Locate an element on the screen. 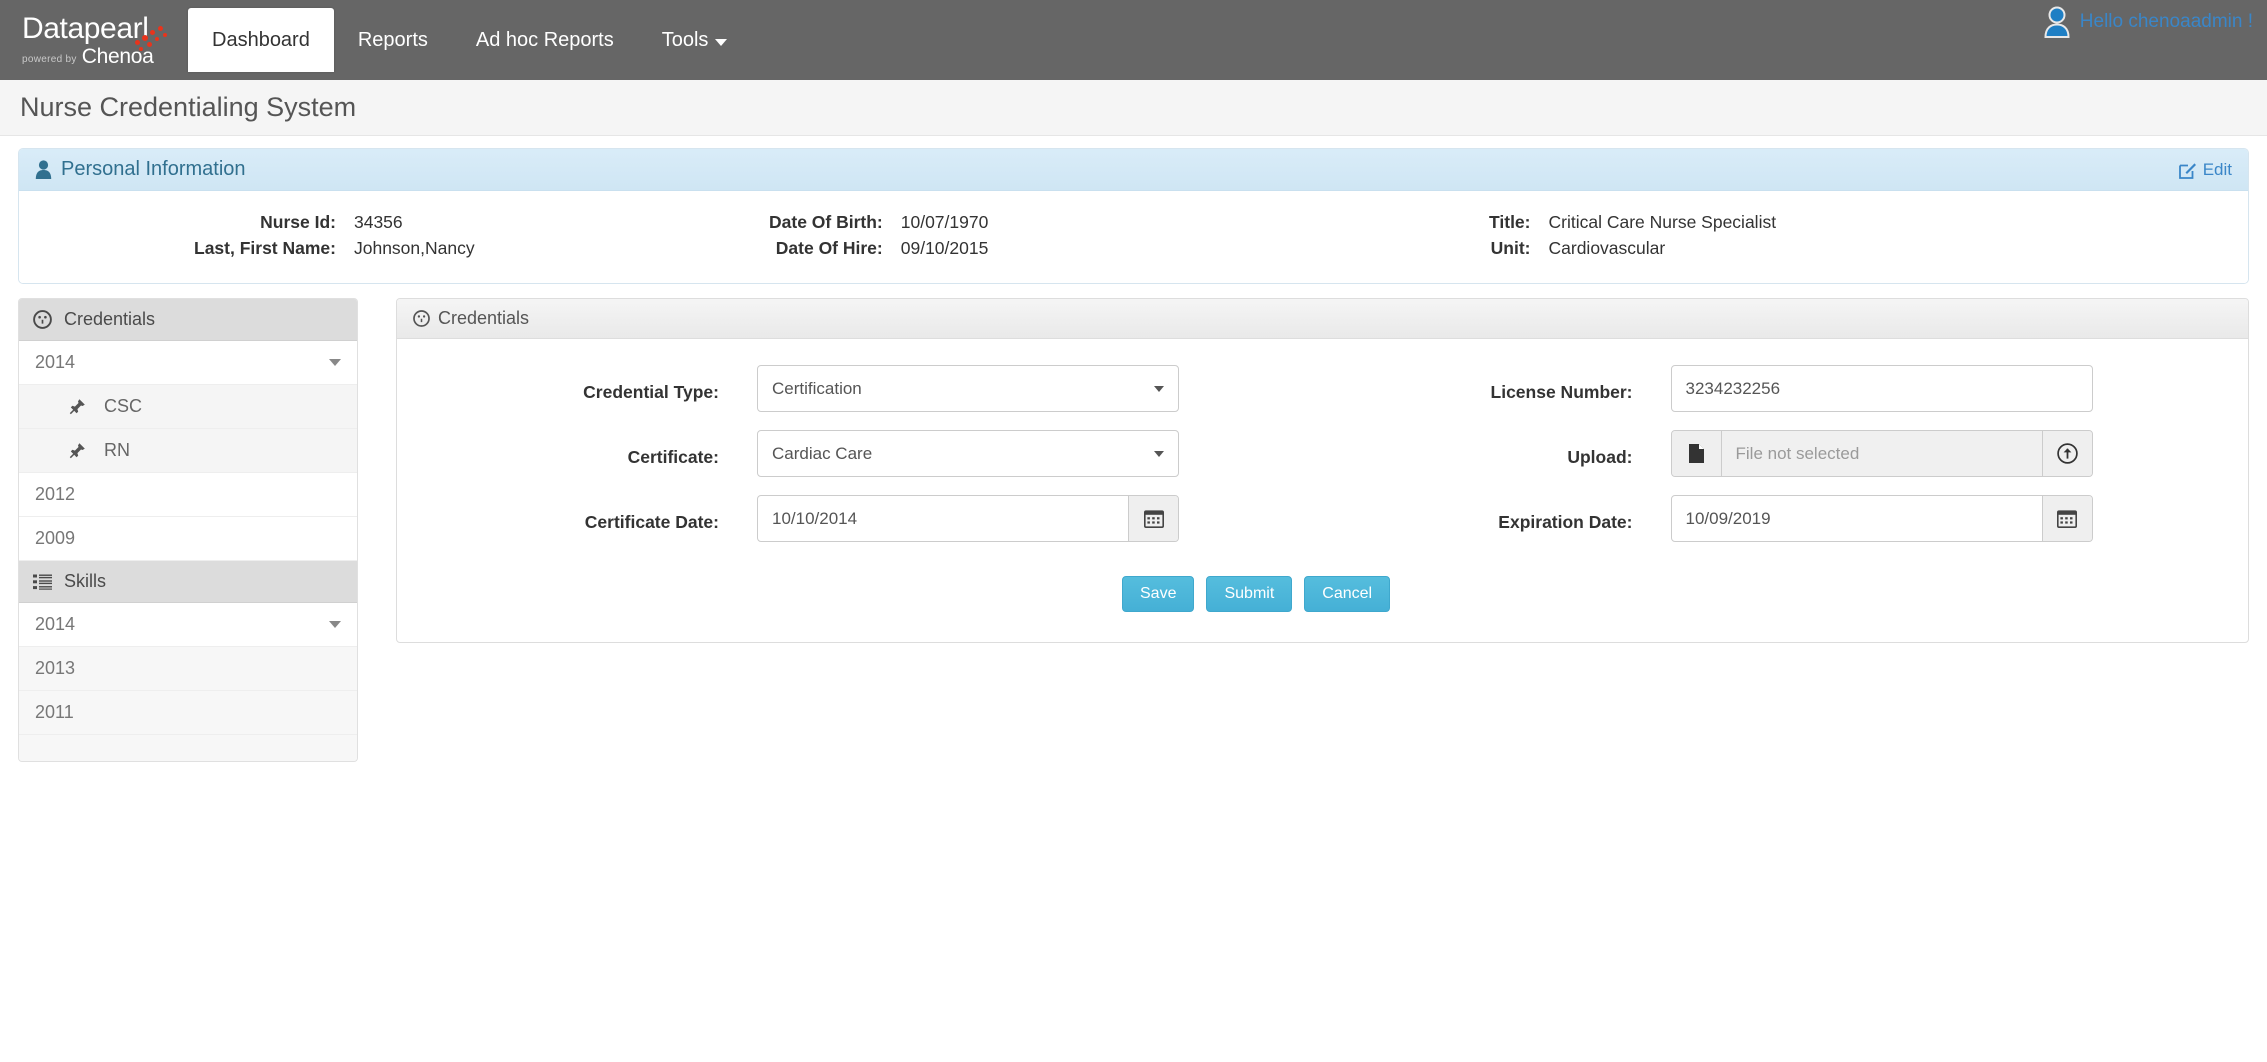  person-icon is located at coordinates (43, 169).